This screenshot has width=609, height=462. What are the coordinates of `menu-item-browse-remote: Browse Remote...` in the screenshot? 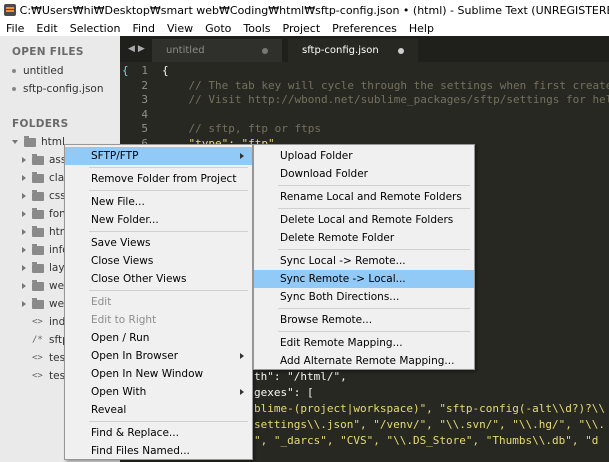 It's located at (364, 320).